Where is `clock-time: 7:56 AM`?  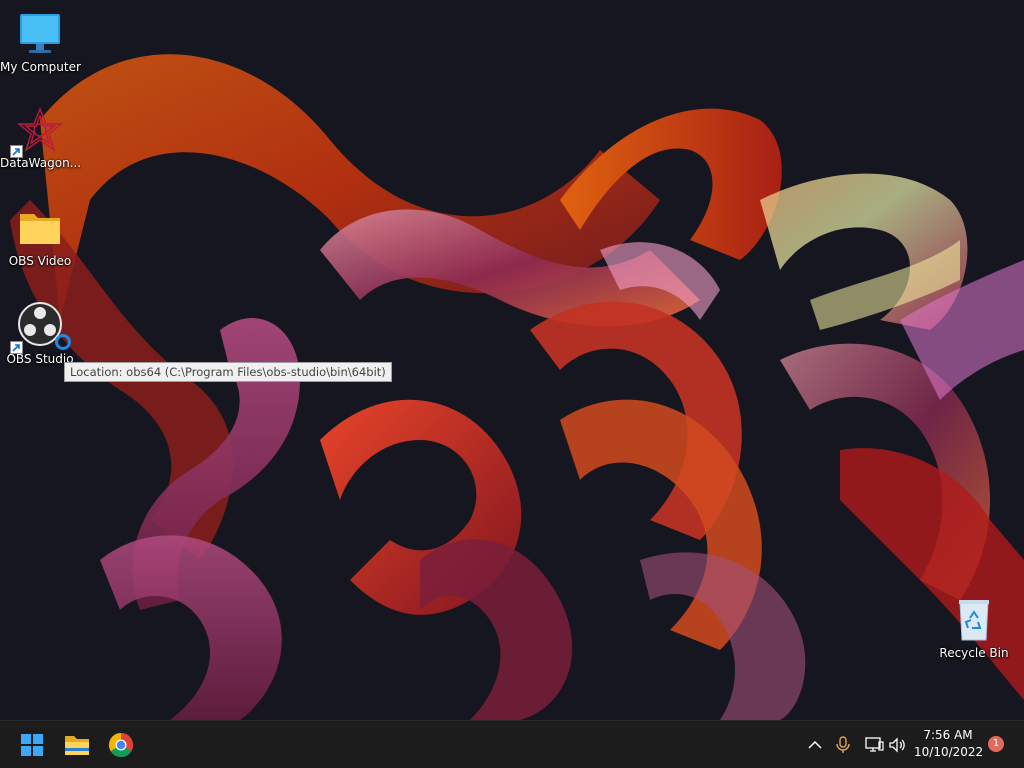
clock-time: 7:56 AM is located at coordinates (948, 735).